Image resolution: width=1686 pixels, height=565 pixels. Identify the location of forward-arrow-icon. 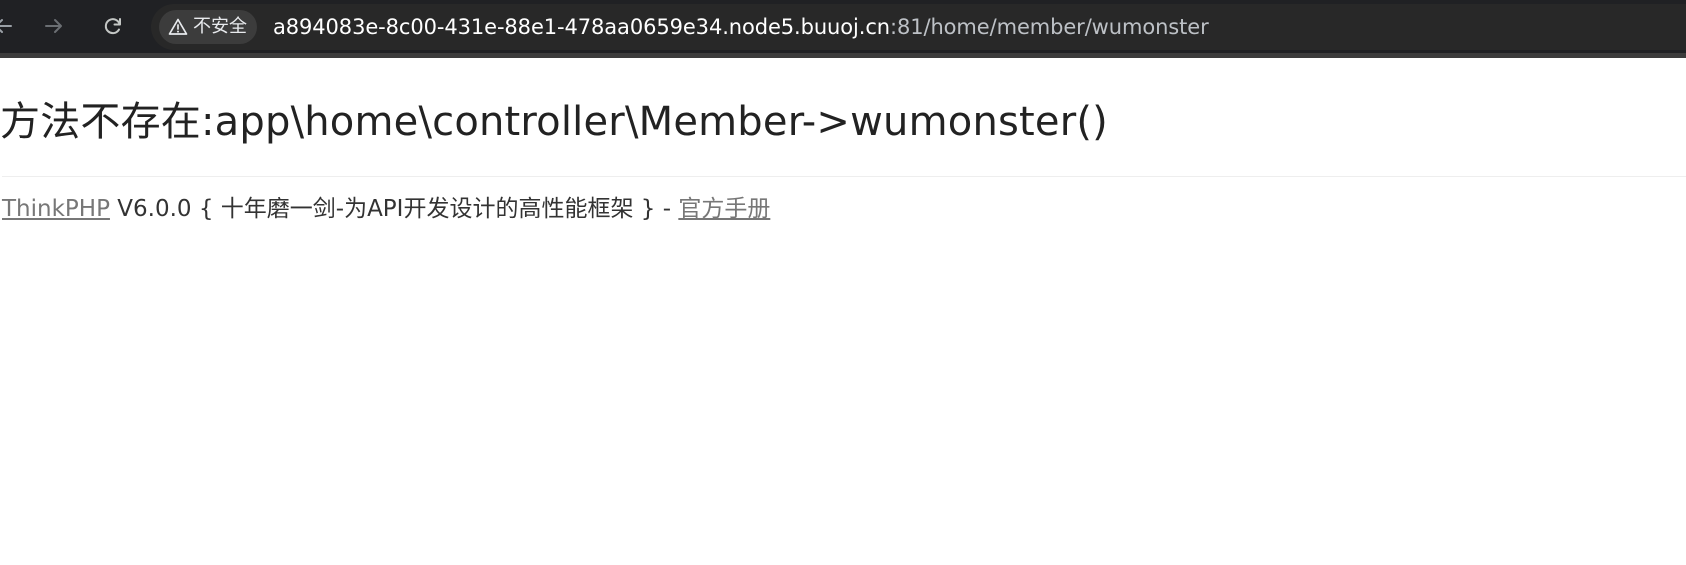
(53, 26).